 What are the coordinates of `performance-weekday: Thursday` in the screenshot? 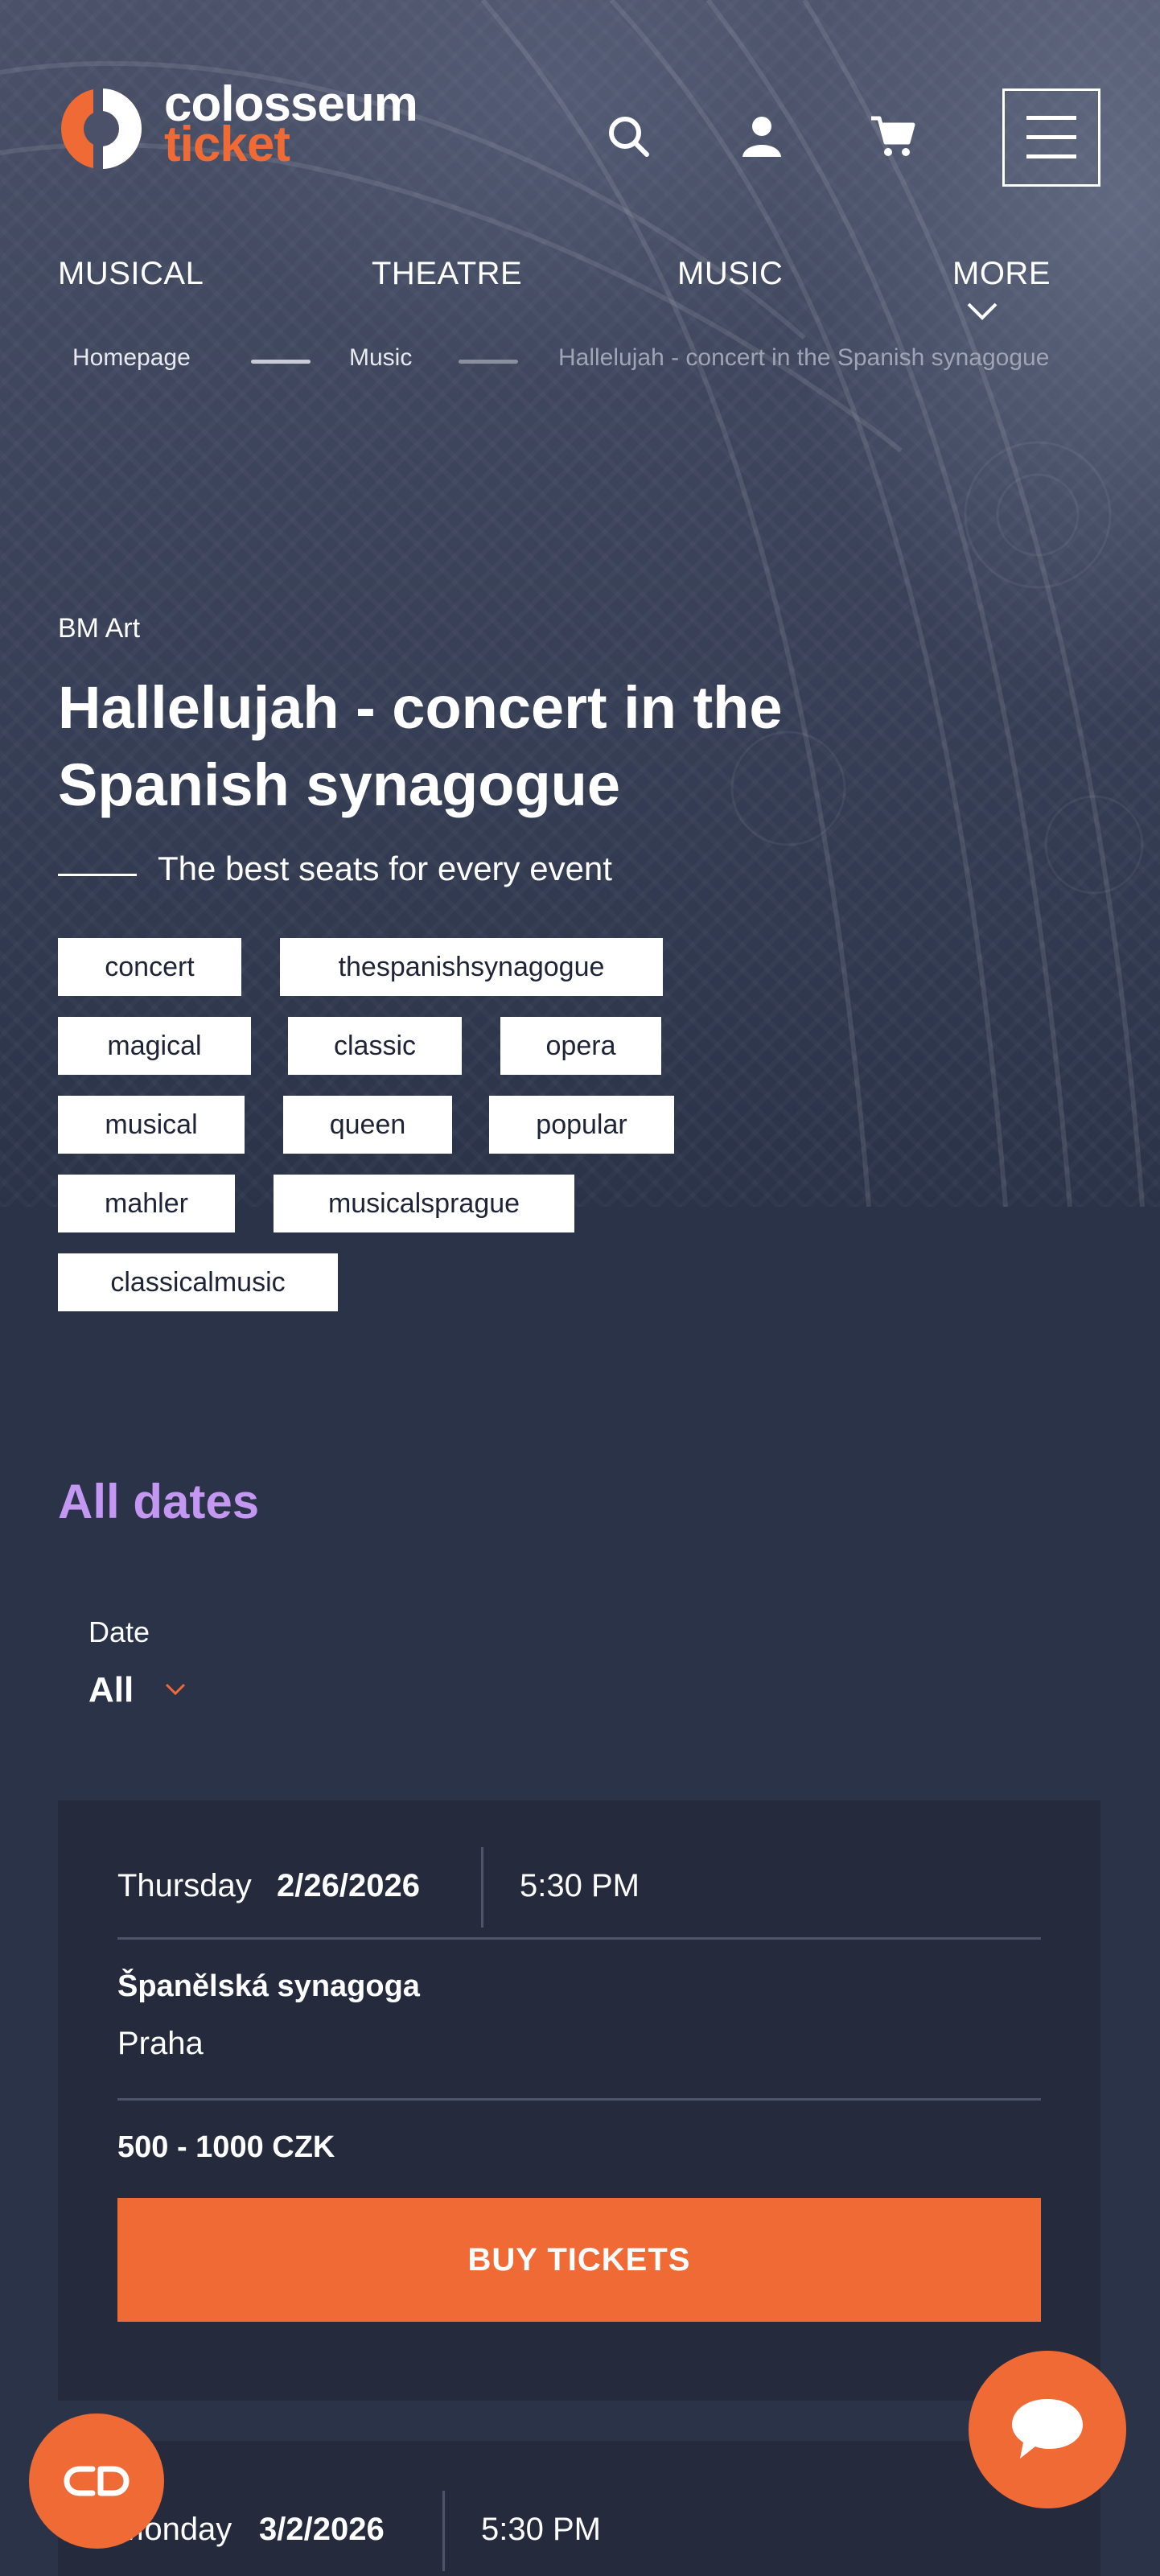 It's located at (184, 1885).